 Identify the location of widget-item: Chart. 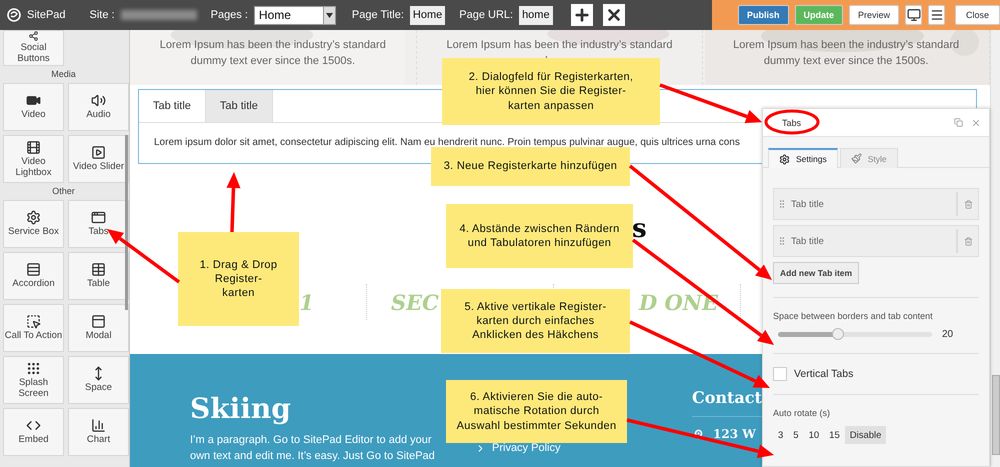
(98, 432).